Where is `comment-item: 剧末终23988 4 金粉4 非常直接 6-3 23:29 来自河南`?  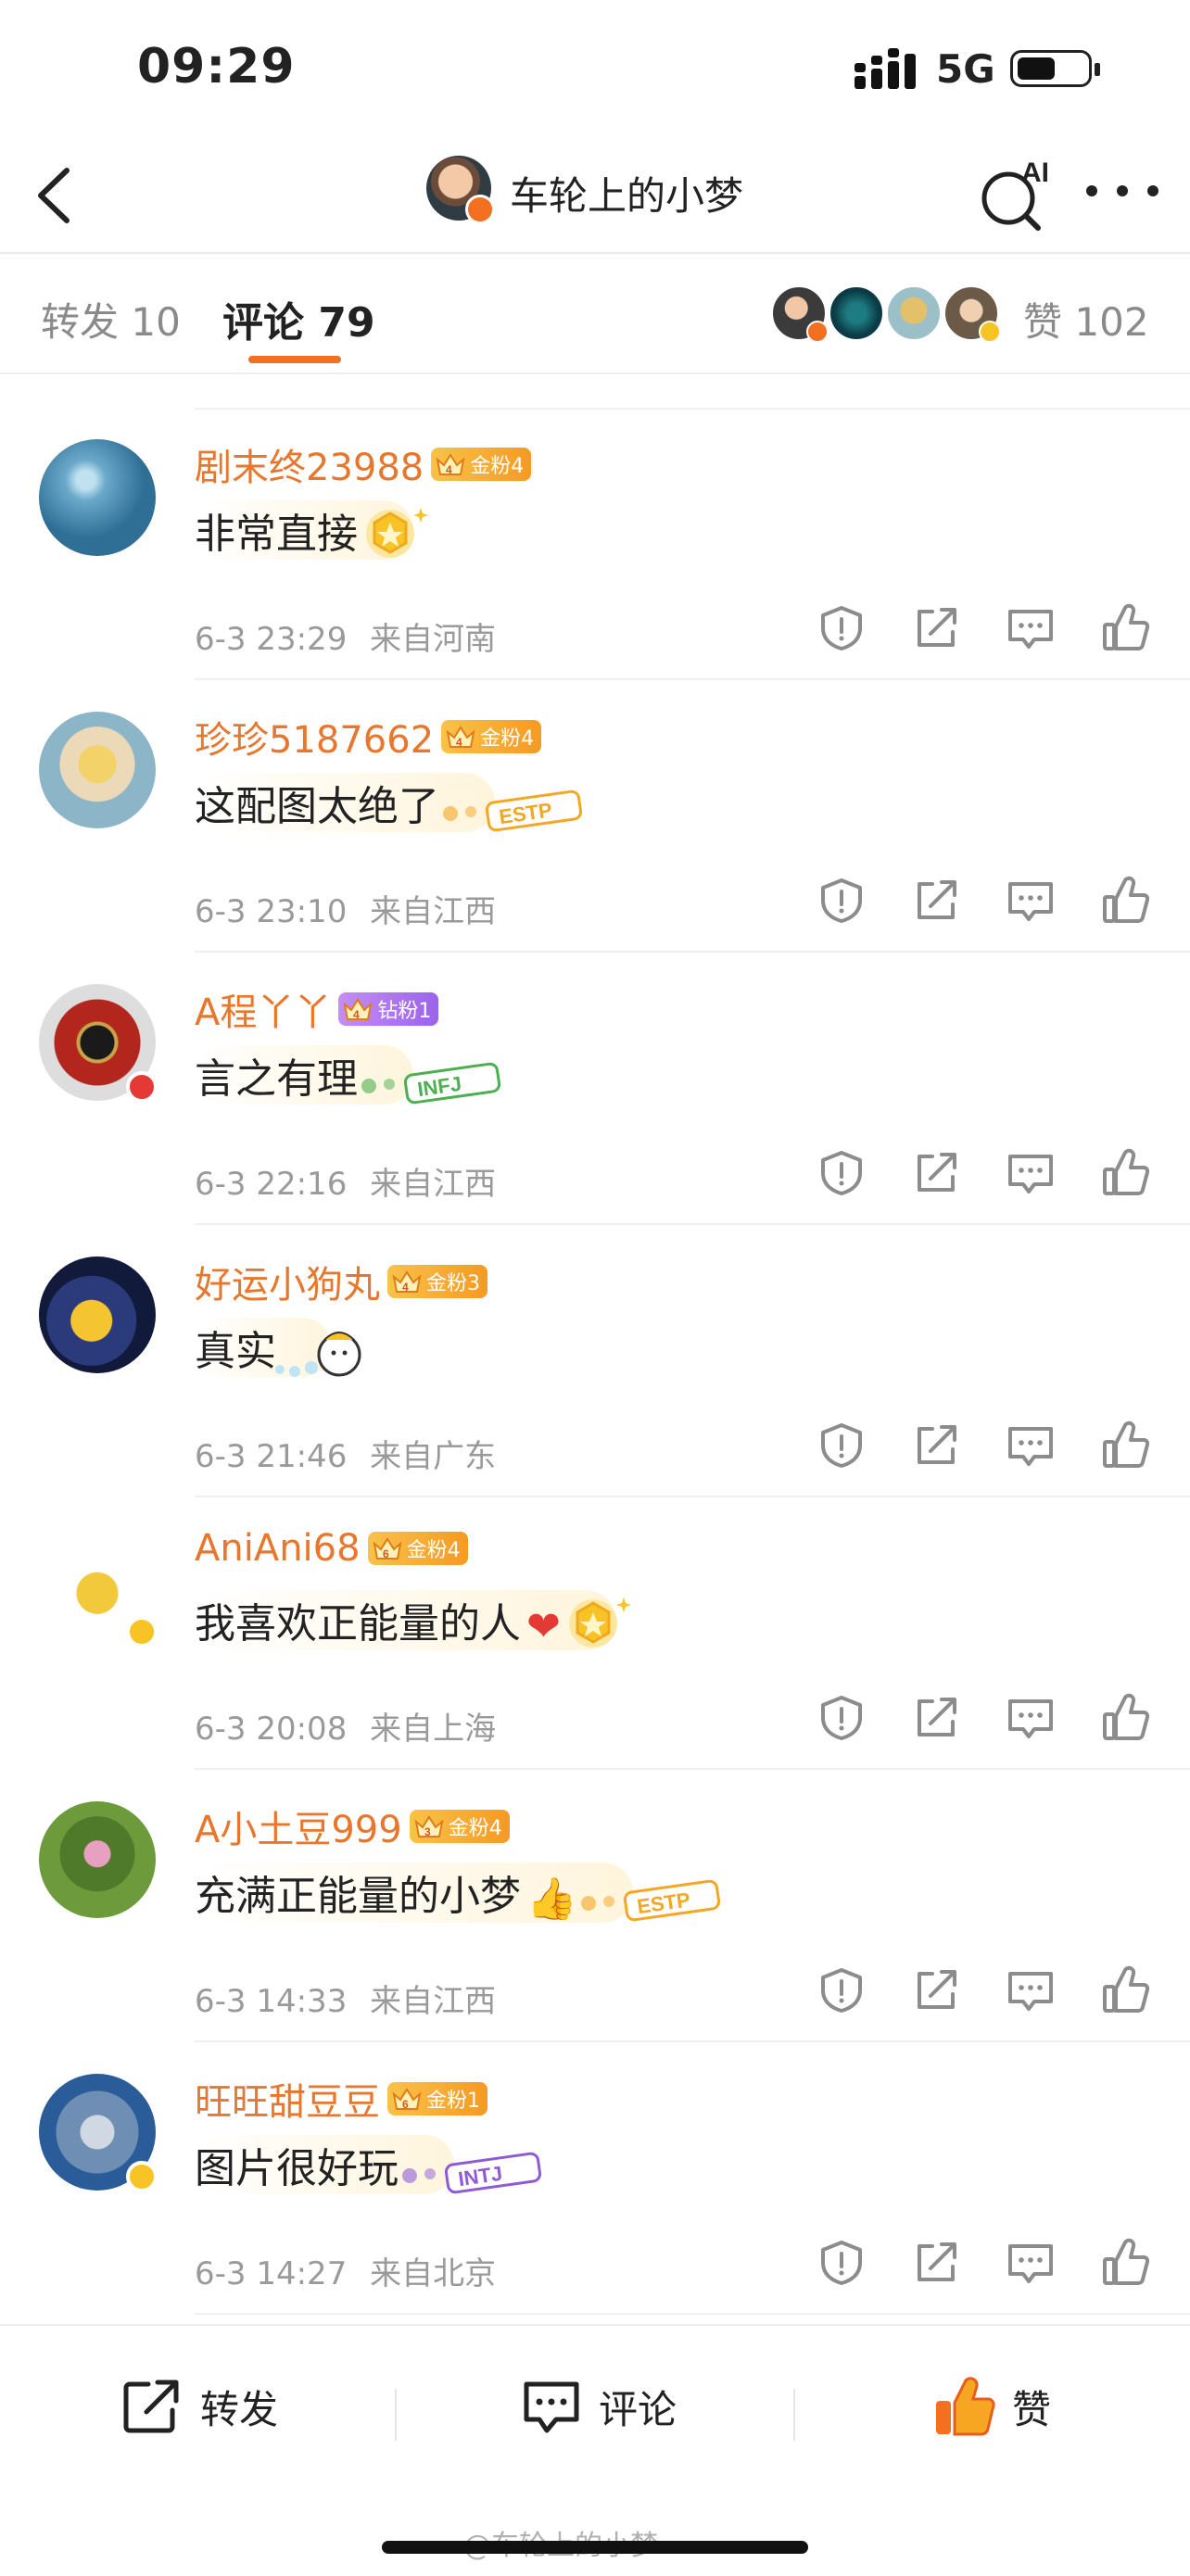
comment-item: 剧末终23988 4 金粉4 非常直接 6-3 23:29 来自河南 is located at coordinates (595, 544).